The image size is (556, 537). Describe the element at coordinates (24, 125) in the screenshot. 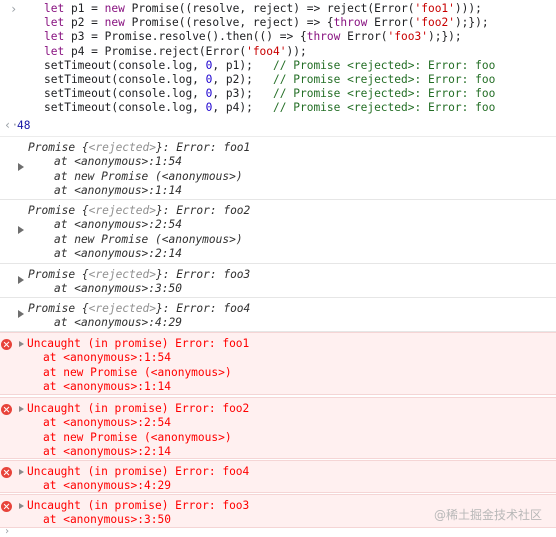

I see `return-value: 48` at that location.